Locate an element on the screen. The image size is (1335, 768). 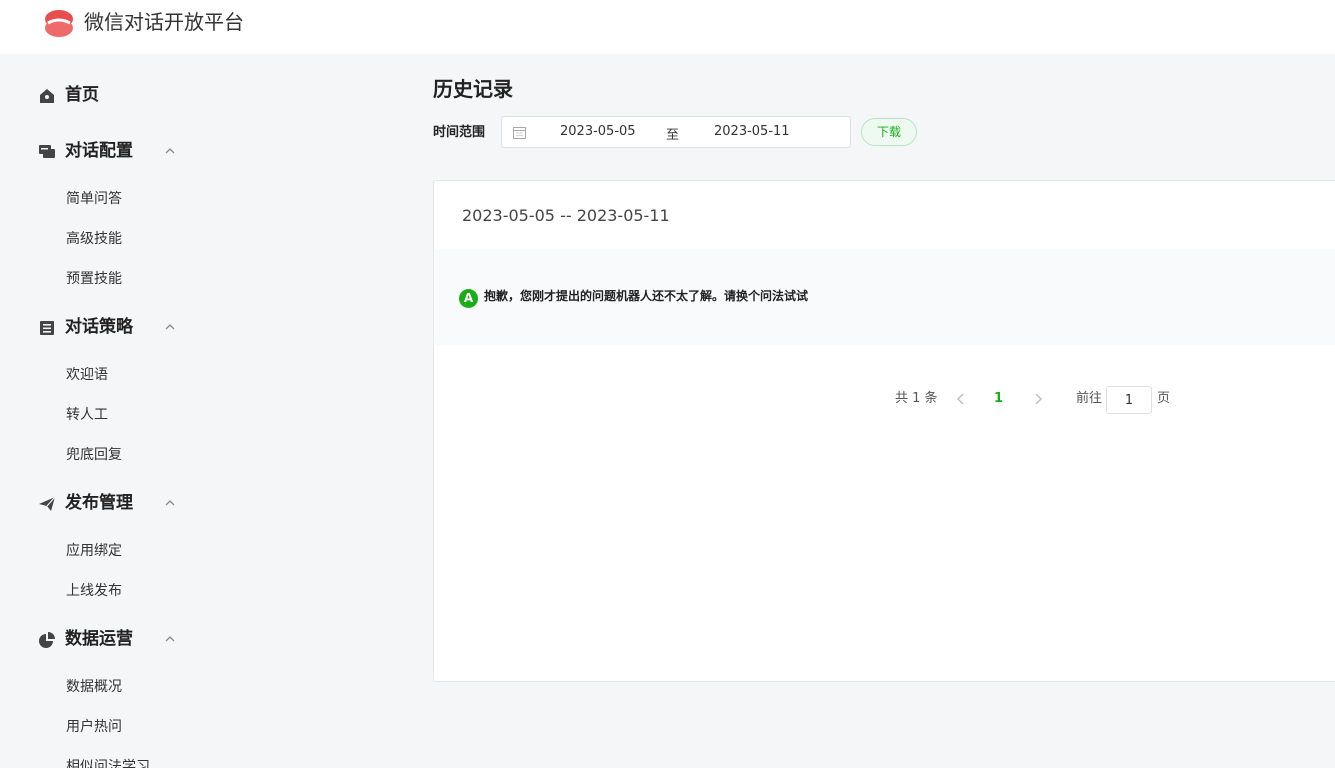
app-title: 微信对话开放平台 is located at coordinates (164, 22).